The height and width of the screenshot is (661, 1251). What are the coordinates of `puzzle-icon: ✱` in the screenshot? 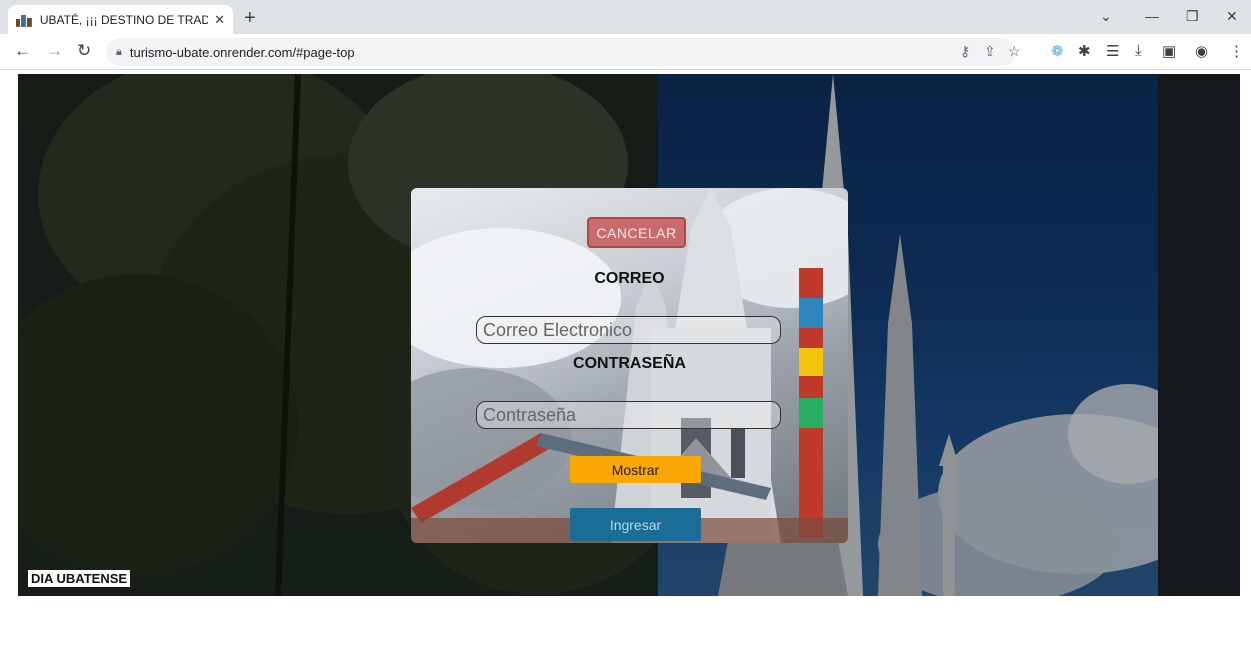 It's located at (1084, 51).